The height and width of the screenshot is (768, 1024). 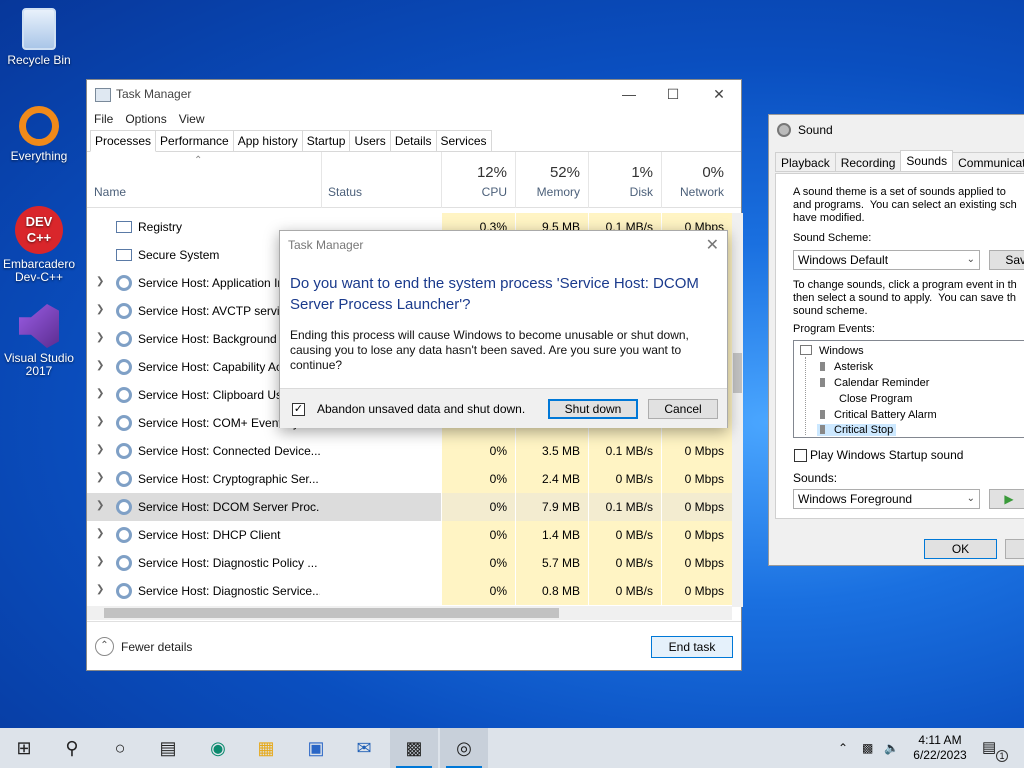 I want to click on show-hidden-icons-chevron-up-icon: ⌃, so click(x=843, y=748).